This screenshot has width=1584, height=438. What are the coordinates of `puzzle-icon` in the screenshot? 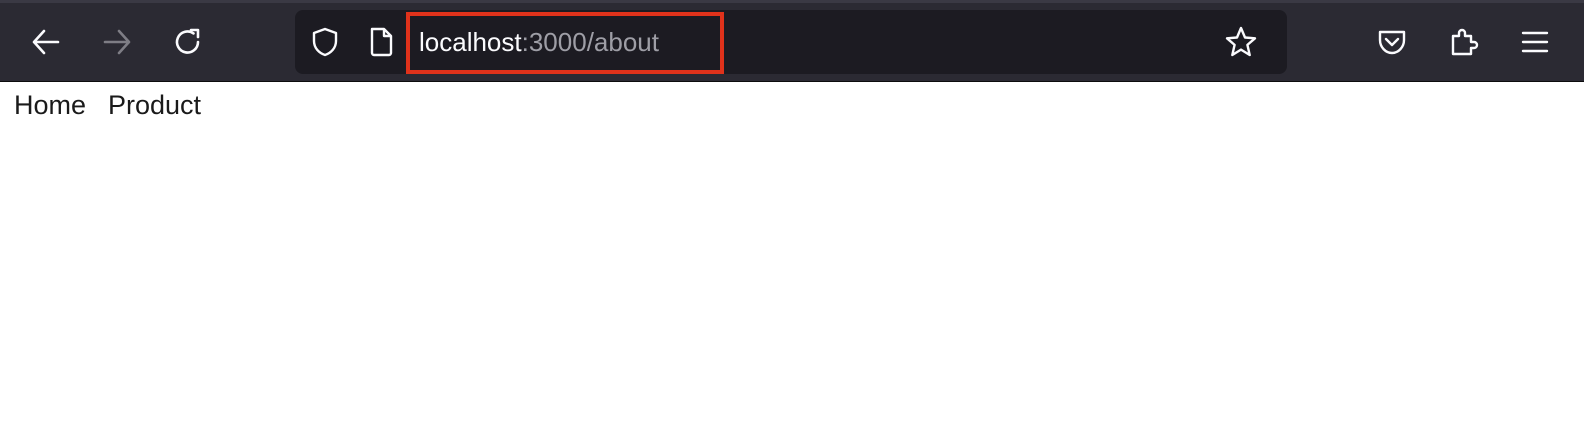 It's located at (1465, 42).